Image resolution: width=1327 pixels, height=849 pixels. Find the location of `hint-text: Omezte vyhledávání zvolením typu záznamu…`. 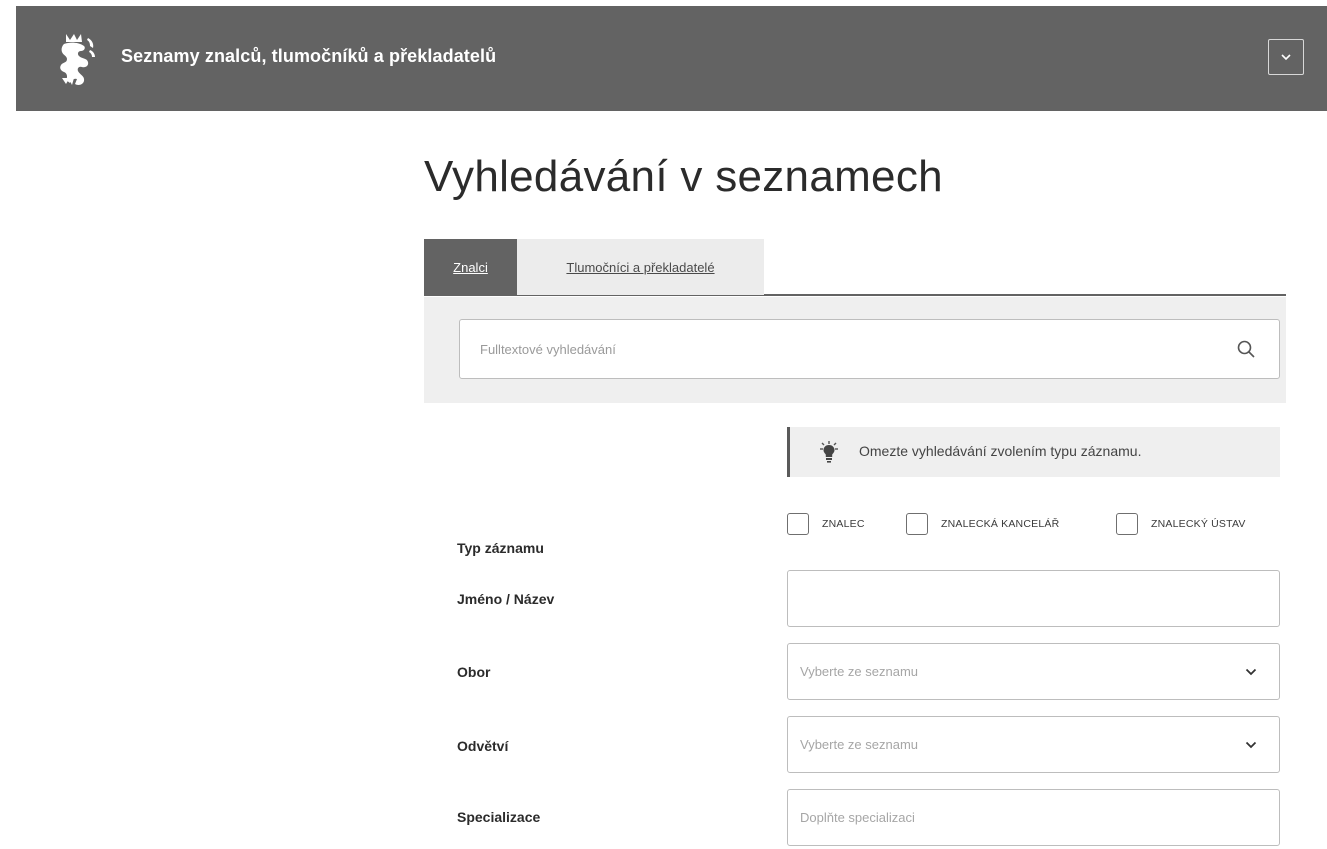

hint-text: Omezte vyhledávání zvolením typu záznamu… is located at coordinates (1000, 451).